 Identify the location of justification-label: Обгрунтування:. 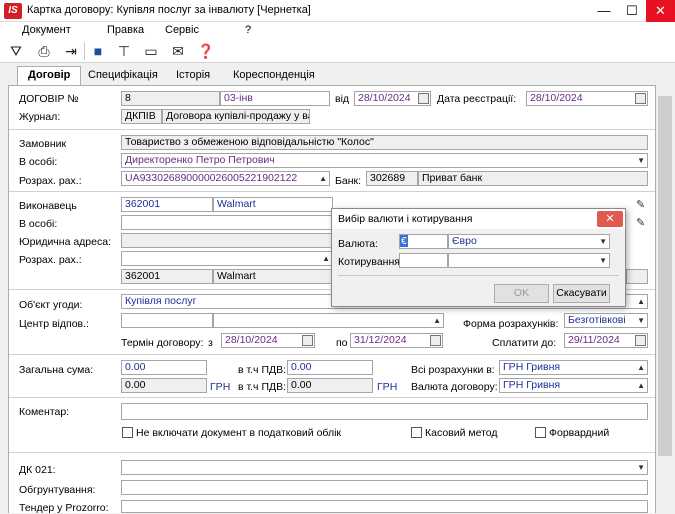
(57, 490).